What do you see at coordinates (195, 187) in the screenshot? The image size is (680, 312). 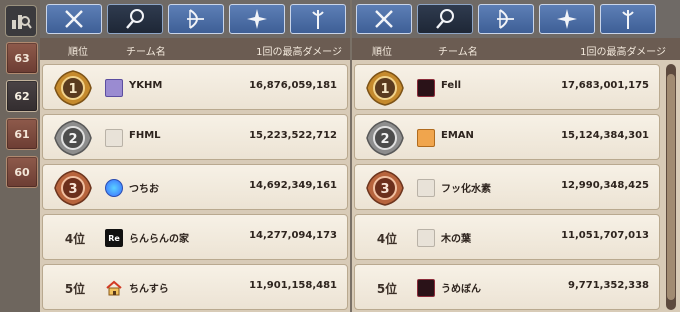 I see `table-row: 3 つちお 14,692,349,161` at bounding box center [195, 187].